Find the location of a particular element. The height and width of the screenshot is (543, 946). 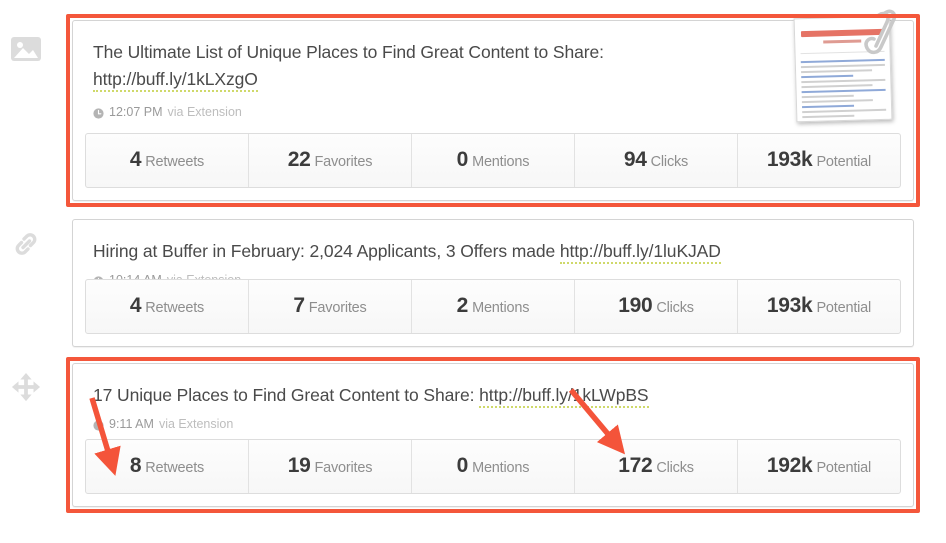

left-gutter is located at coordinates (29, 271).